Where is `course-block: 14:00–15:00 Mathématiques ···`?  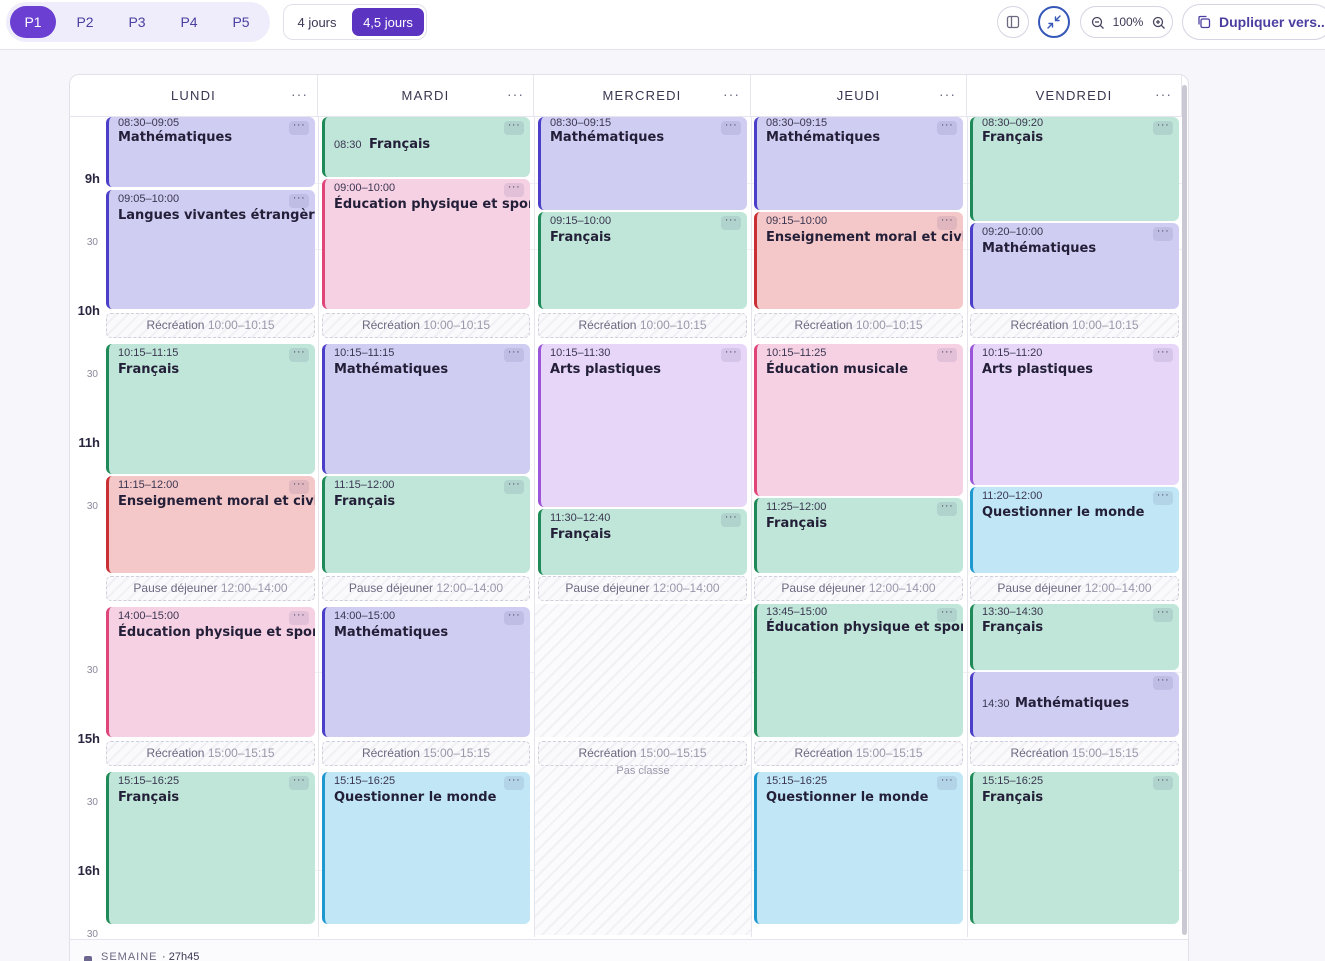 course-block: 14:00–15:00 Mathématiques ··· is located at coordinates (426, 672).